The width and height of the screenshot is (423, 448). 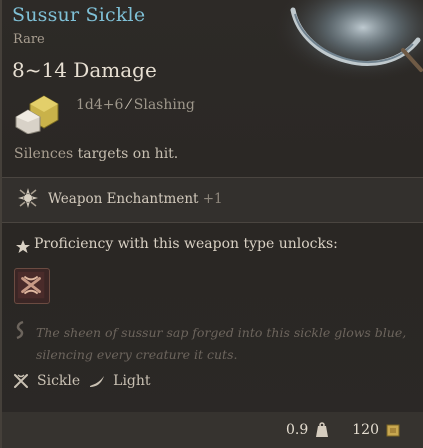 What do you see at coordinates (100, 105) in the screenshot?
I see `damage-dice: 1d4+6` at bounding box center [100, 105].